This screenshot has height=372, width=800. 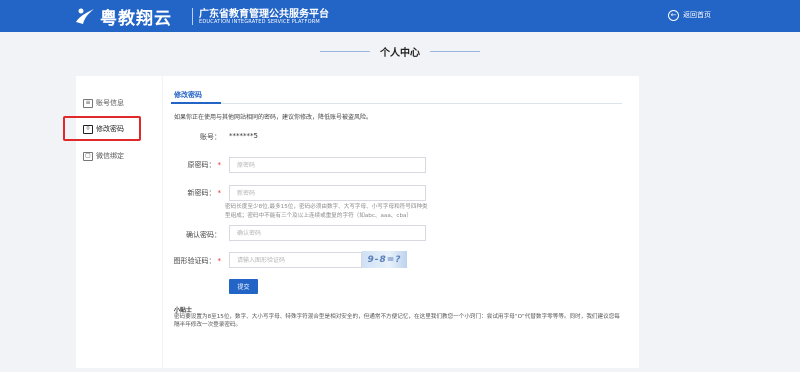 I want to click on wechat-bind-icon: ▢, so click(x=88, y=156).